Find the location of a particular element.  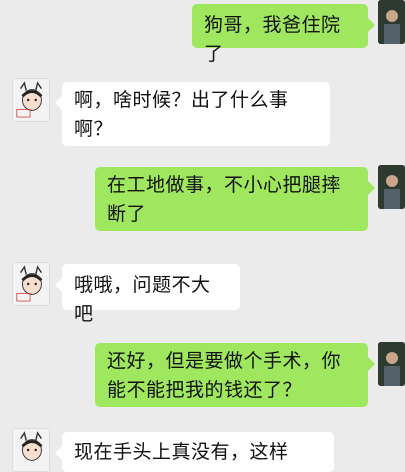

message-bubble-incoming: 啊，啥时候？出了什么事啊？ is located at coordinates (192, 114).